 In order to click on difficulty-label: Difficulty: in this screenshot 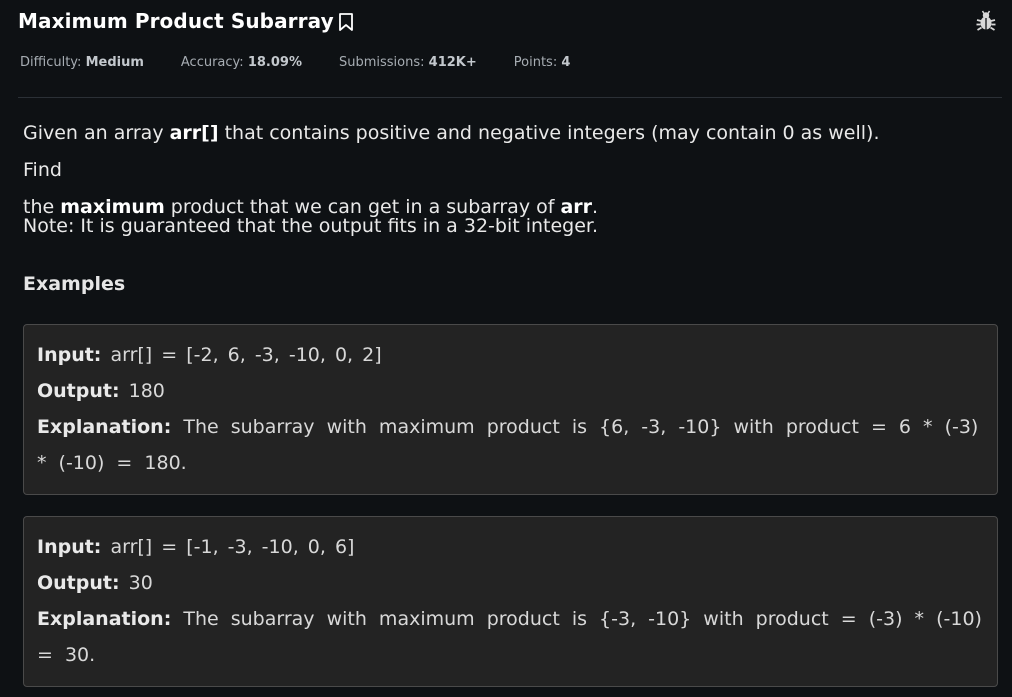, I will do `click(51, 62)`.